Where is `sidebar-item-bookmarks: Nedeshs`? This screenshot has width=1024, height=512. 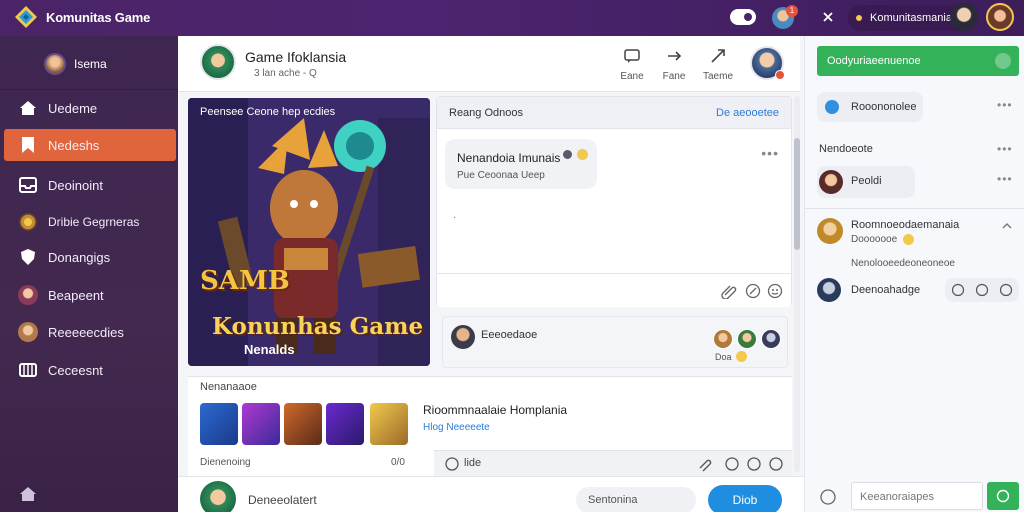
sidebar-item-bookmarks: Nedeshs is located at coordinates (90, 145).